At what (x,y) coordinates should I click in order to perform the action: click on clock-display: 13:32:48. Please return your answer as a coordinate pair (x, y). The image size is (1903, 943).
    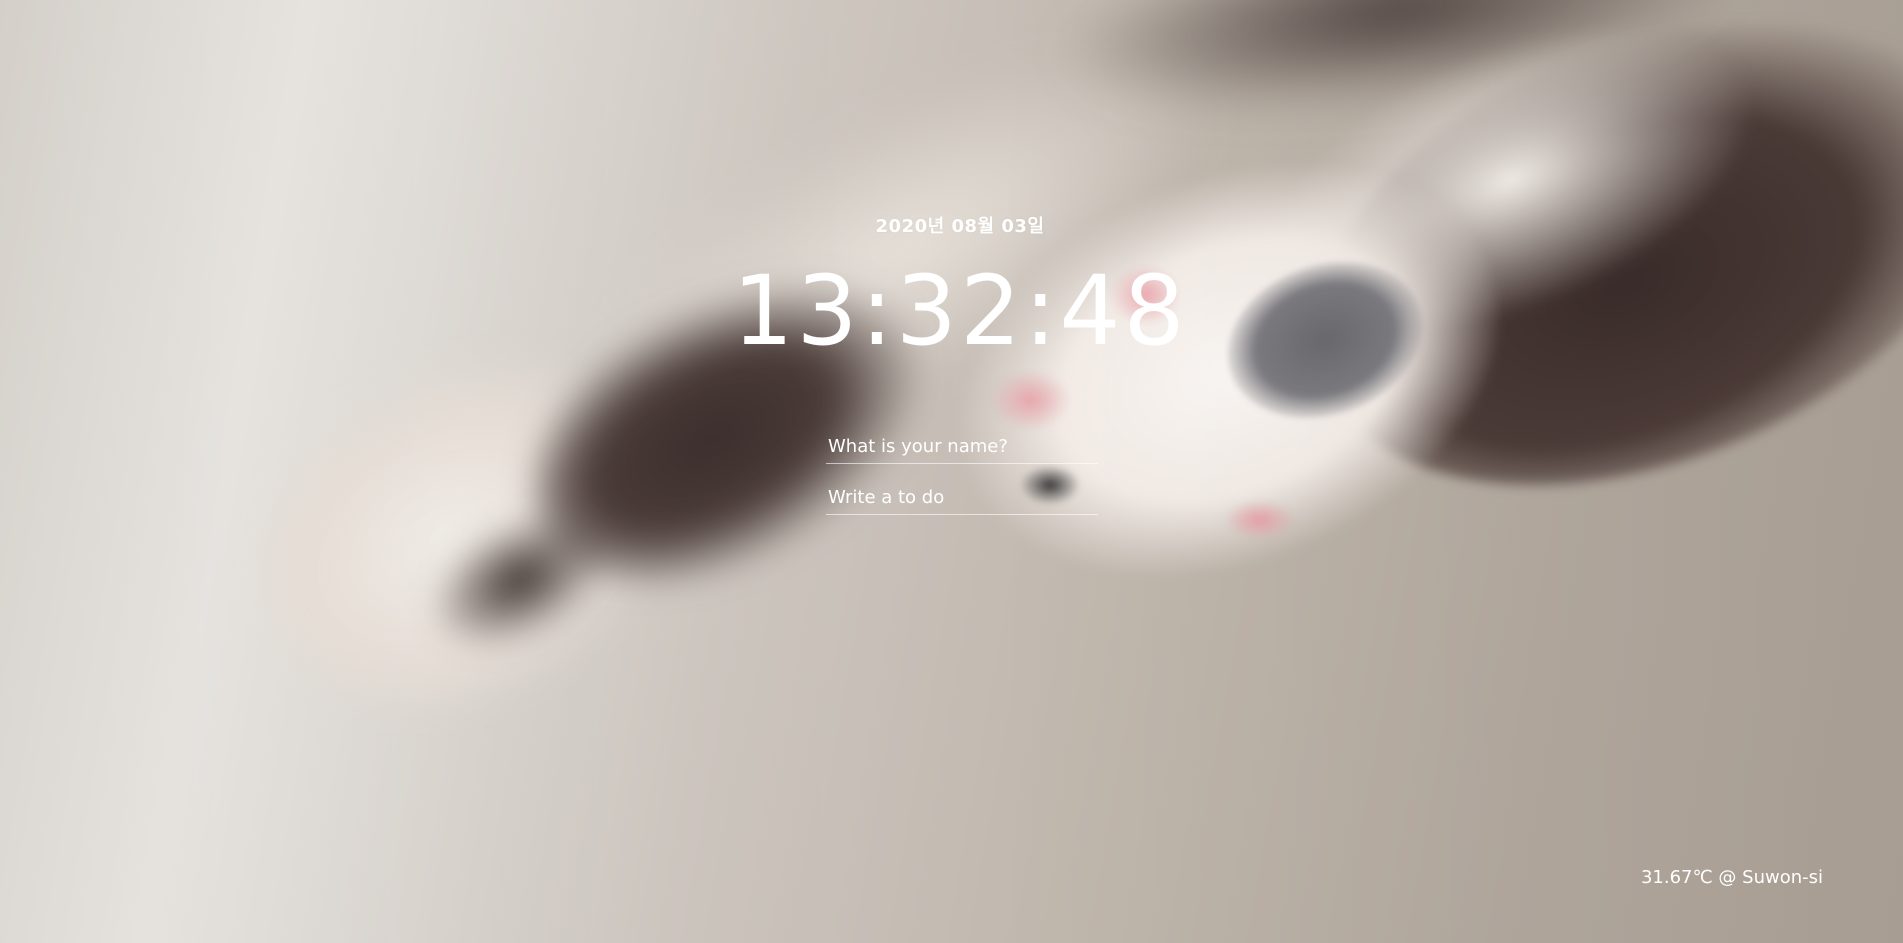
    Looking at the image, I should click on (960, 311).